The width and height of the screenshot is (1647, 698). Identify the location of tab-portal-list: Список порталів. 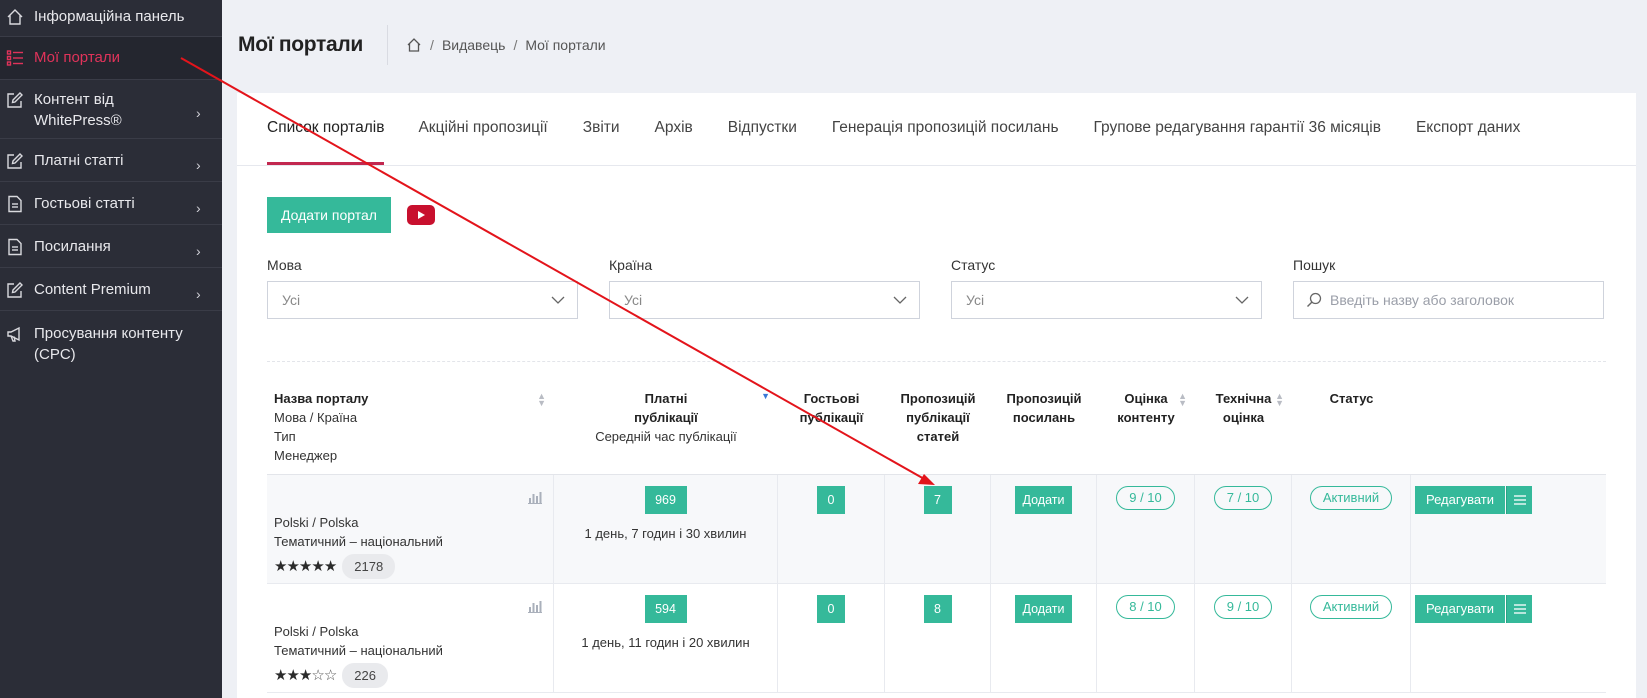
(326, 129).